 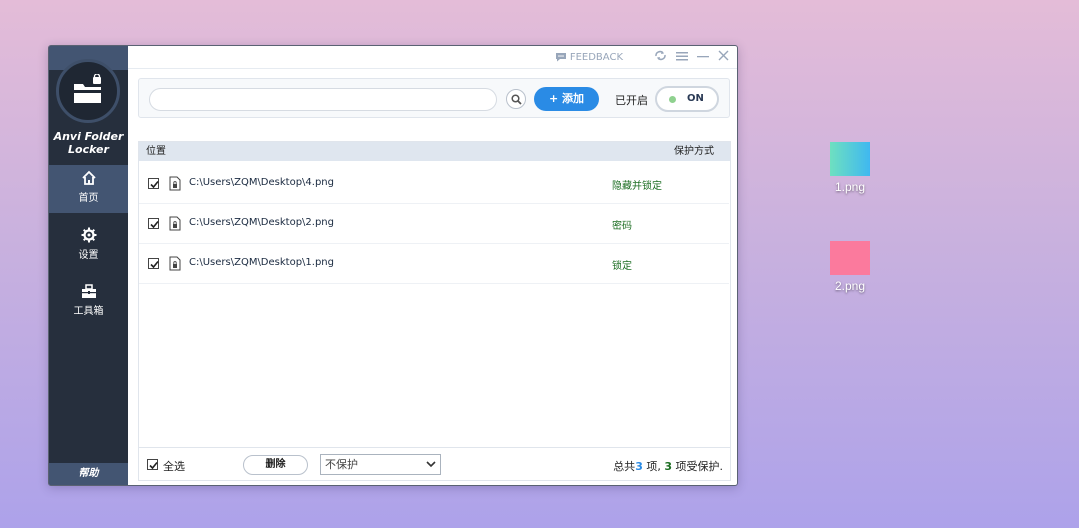 I want to click on sidebar-item-toolbox: 工具箱, so click(x=88, y=302).